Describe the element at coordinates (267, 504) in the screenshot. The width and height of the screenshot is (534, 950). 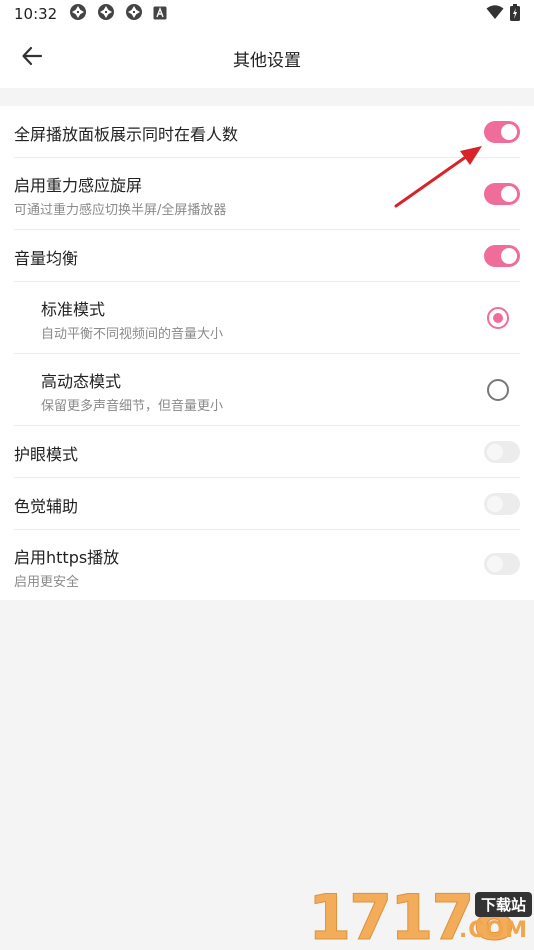
I see `setting-row-color-assist: 色觉辅助` at that location.